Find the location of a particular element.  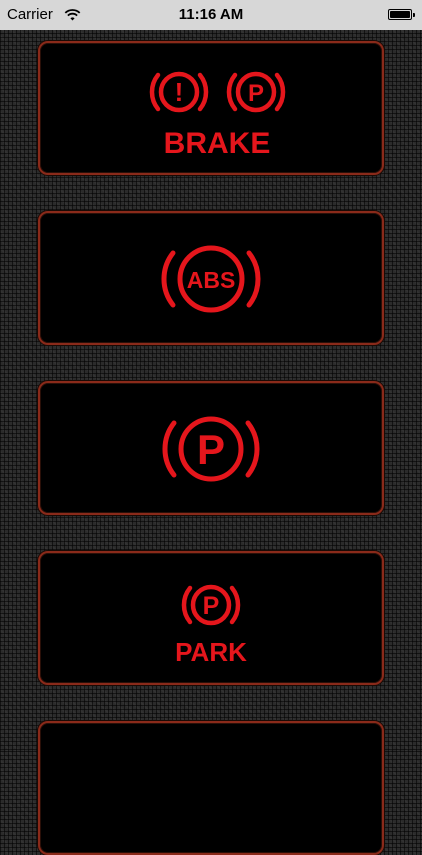

warning-light-card-park: P PARK is located at coordinates (211, 618).